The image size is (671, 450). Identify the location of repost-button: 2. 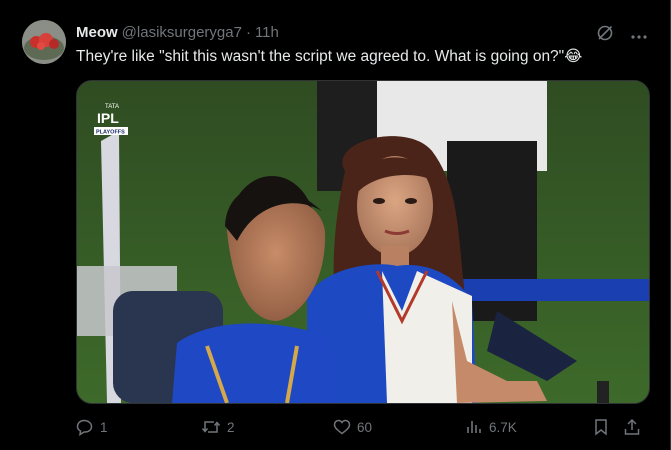
(267, 427).